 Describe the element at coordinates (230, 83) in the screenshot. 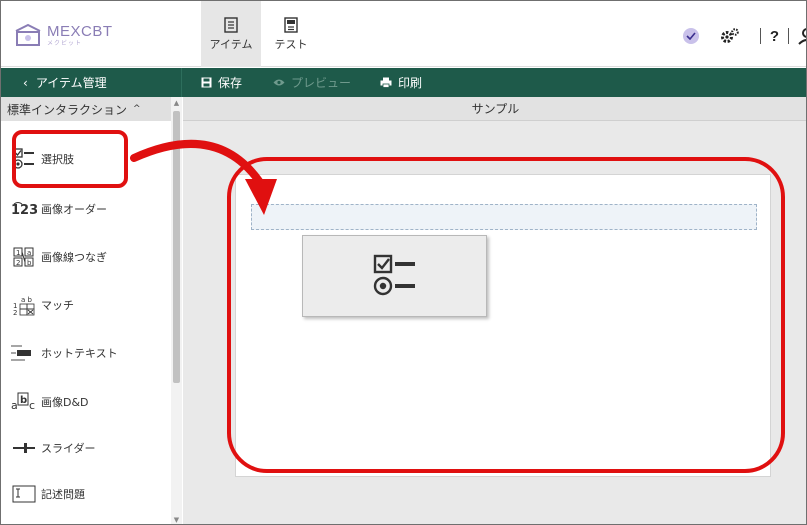

I see `save-label: 保存` at that location.